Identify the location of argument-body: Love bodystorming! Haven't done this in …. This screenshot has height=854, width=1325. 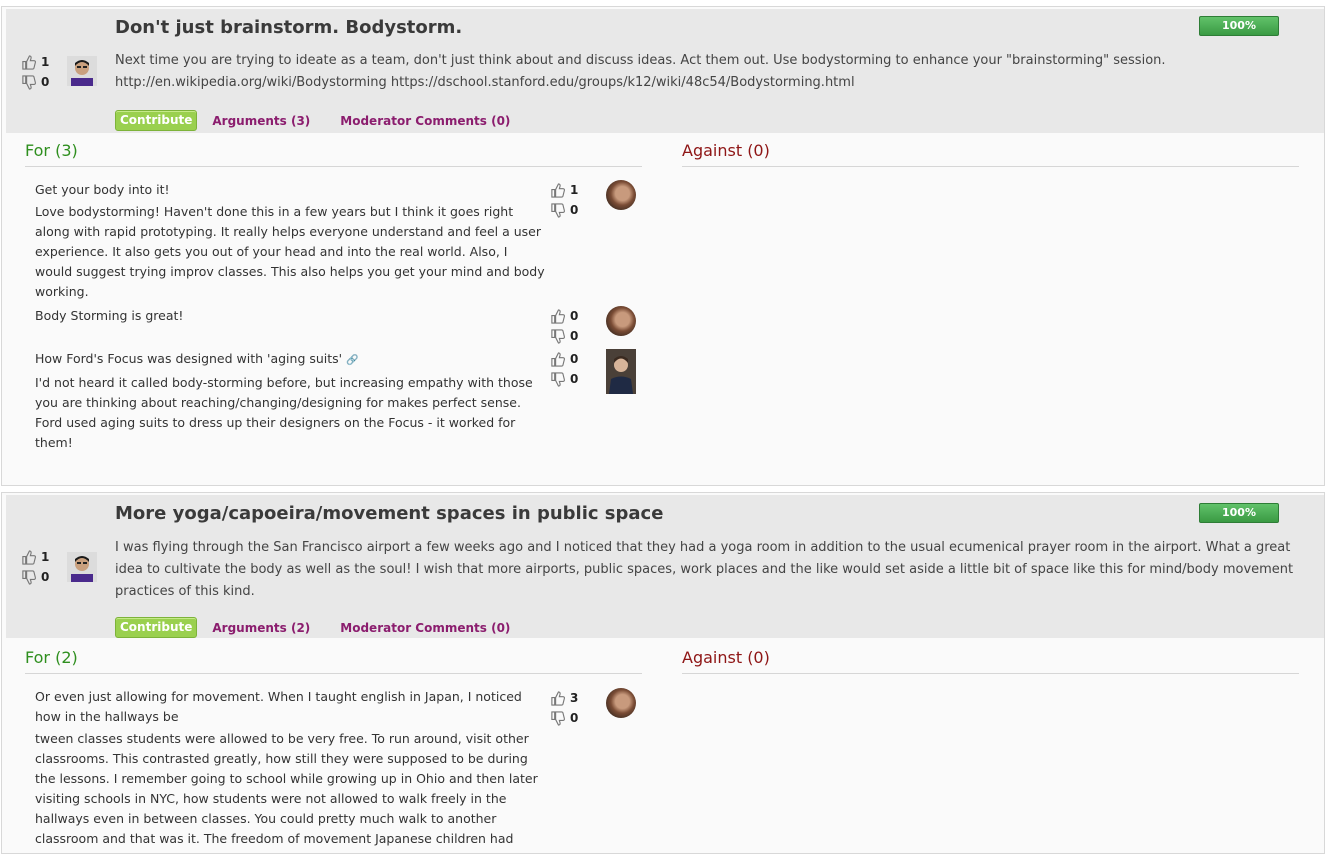
(290, 251).